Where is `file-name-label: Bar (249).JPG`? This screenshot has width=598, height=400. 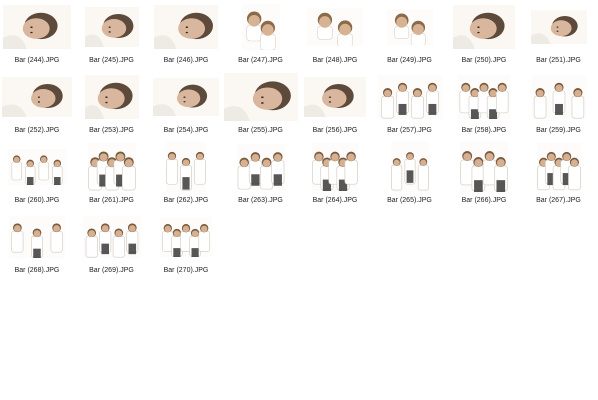 file-name-label: Bar (249).JPG is located at coordinates (409, 60).